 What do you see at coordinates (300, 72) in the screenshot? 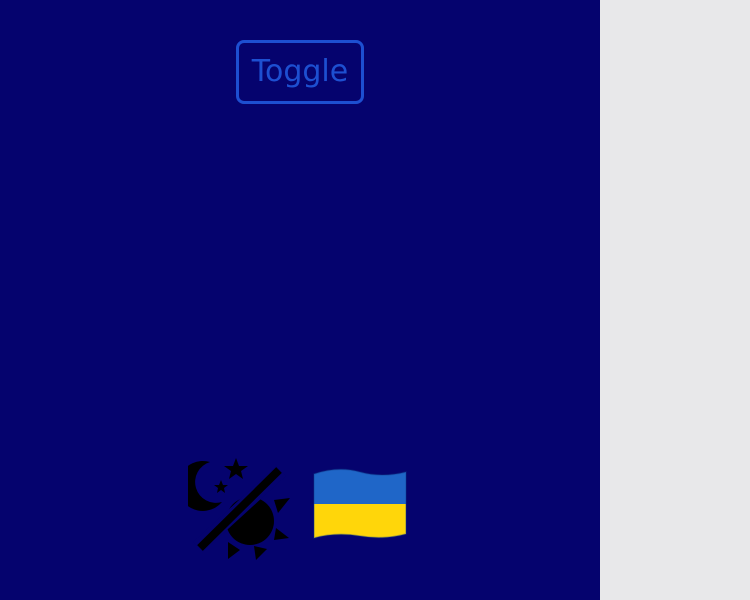
I see `toggle-button: Toggle` at bounding box center [300, 72].